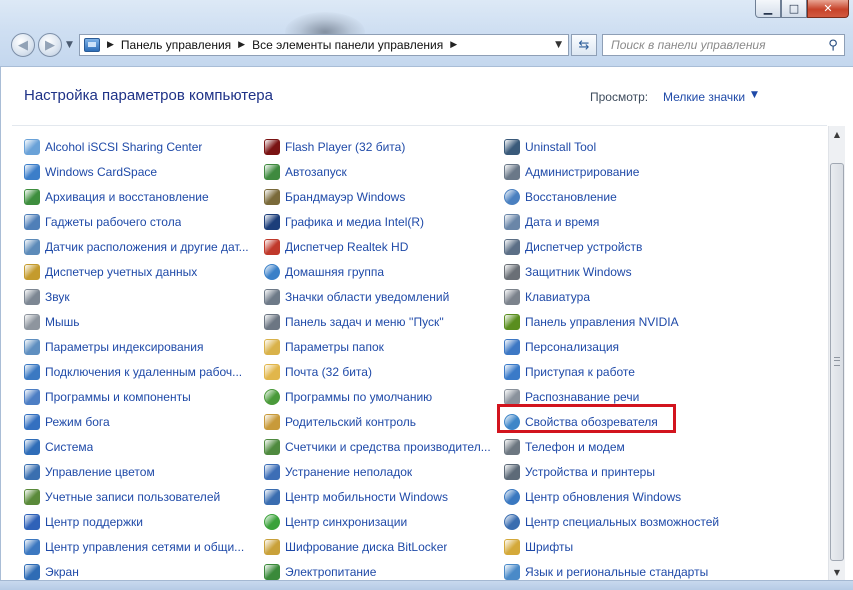 The image size is (853, 590). I want to click on control-panel-item: Гаджеты рабочего стола, so click(136, 221).